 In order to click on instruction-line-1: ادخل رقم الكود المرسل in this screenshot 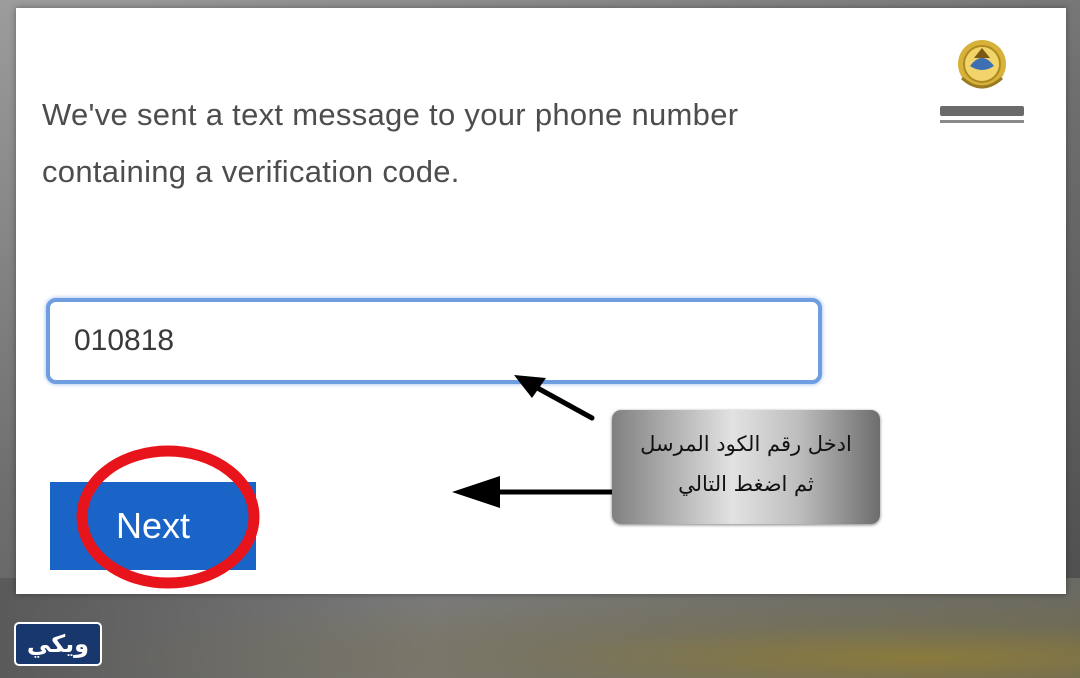, I will do `click(746, 444)`.